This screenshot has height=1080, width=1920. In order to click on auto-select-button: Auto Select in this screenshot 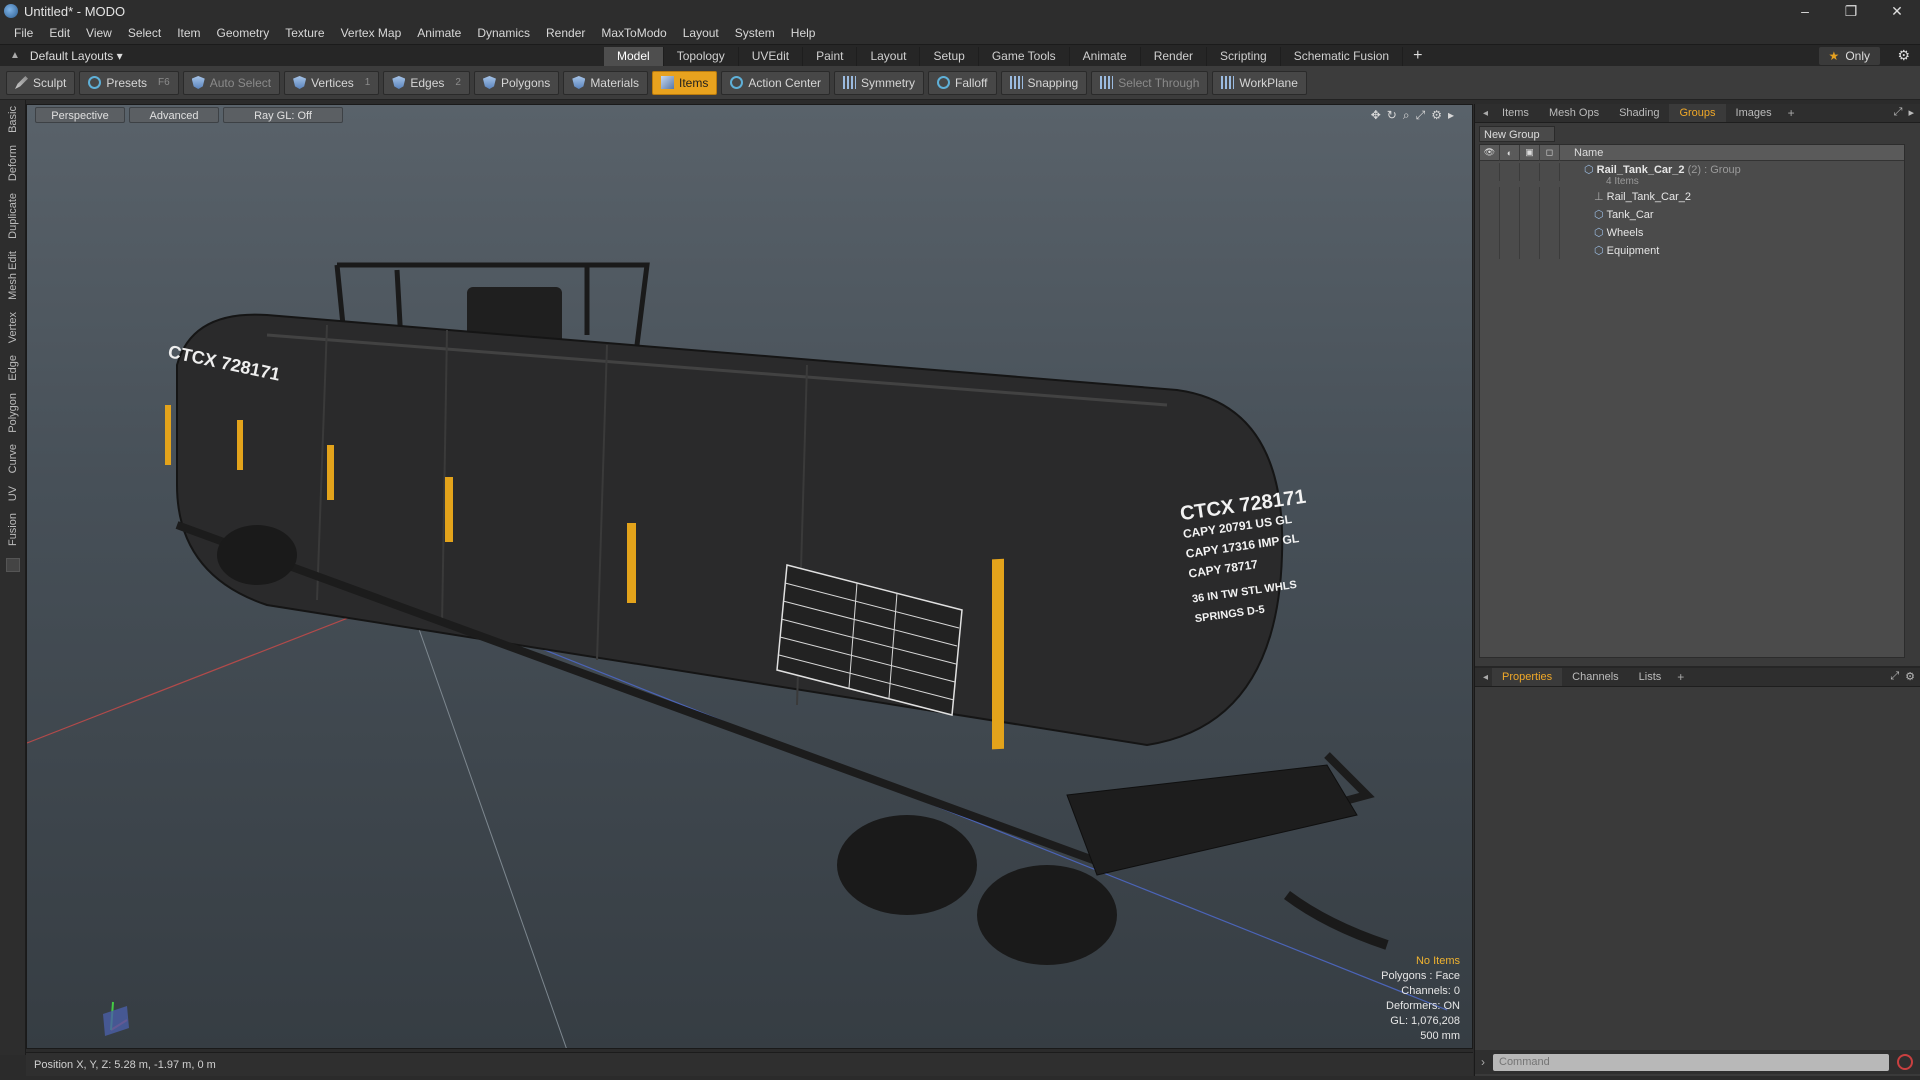, I will do `click(231, 82)`.